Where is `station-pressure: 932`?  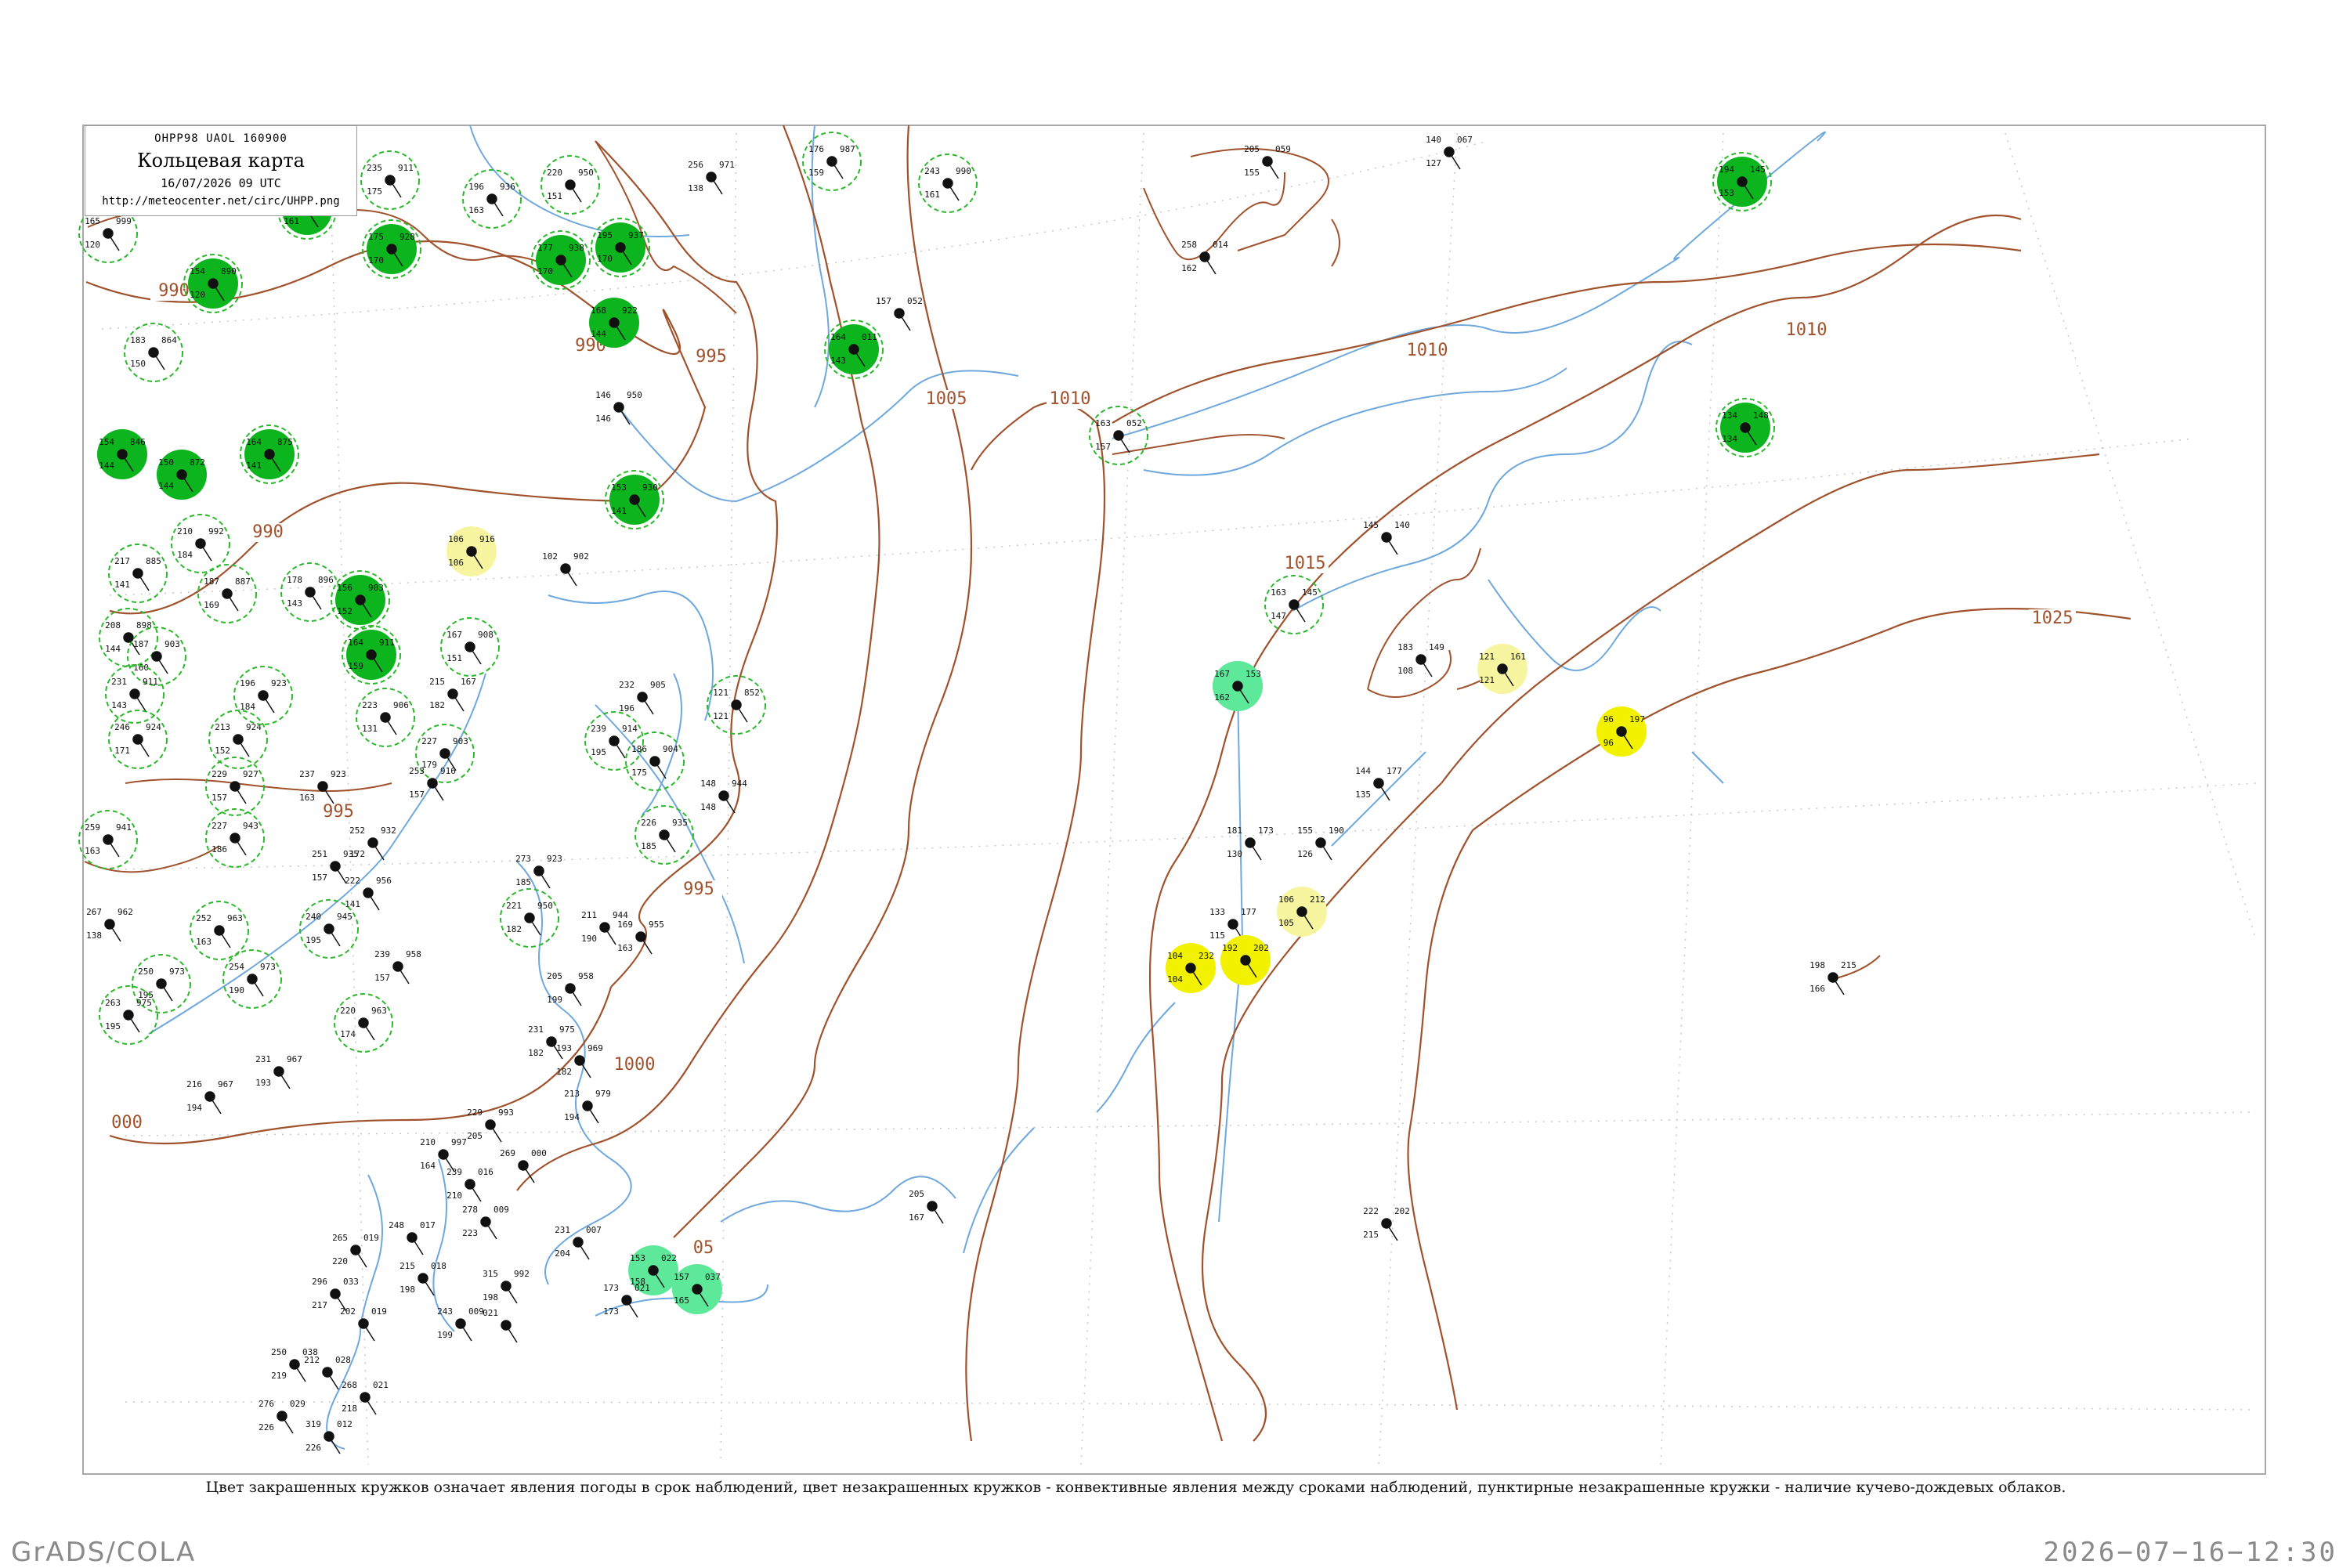 station-pressure: 932 is located at coordinates (388, 831).